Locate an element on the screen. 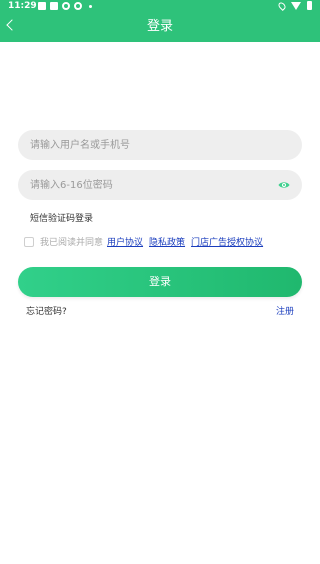 The image size is (320, 564). wifi-icon is located at coordinates (296, 5).